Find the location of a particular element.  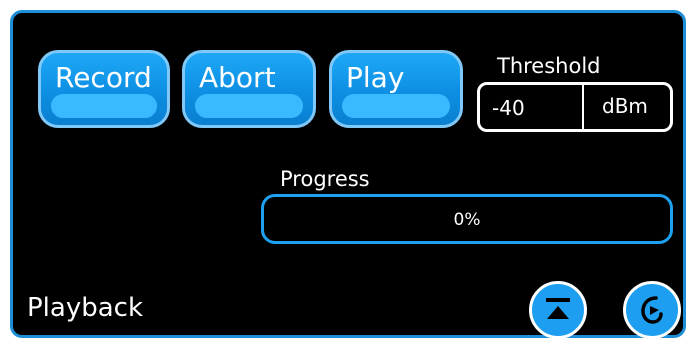

progress-title: Progress is located at coordinates (325, 179).